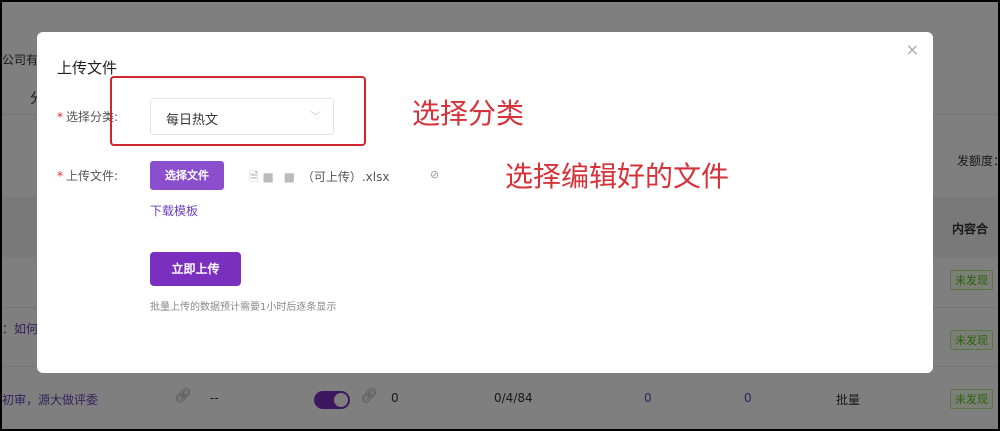  What do you see at coordinates (319, 178) in the screenshot?
I see `selected-file: 🗎 ■ ■ （可上传）.xlsx` at bounding box center [319, 178].